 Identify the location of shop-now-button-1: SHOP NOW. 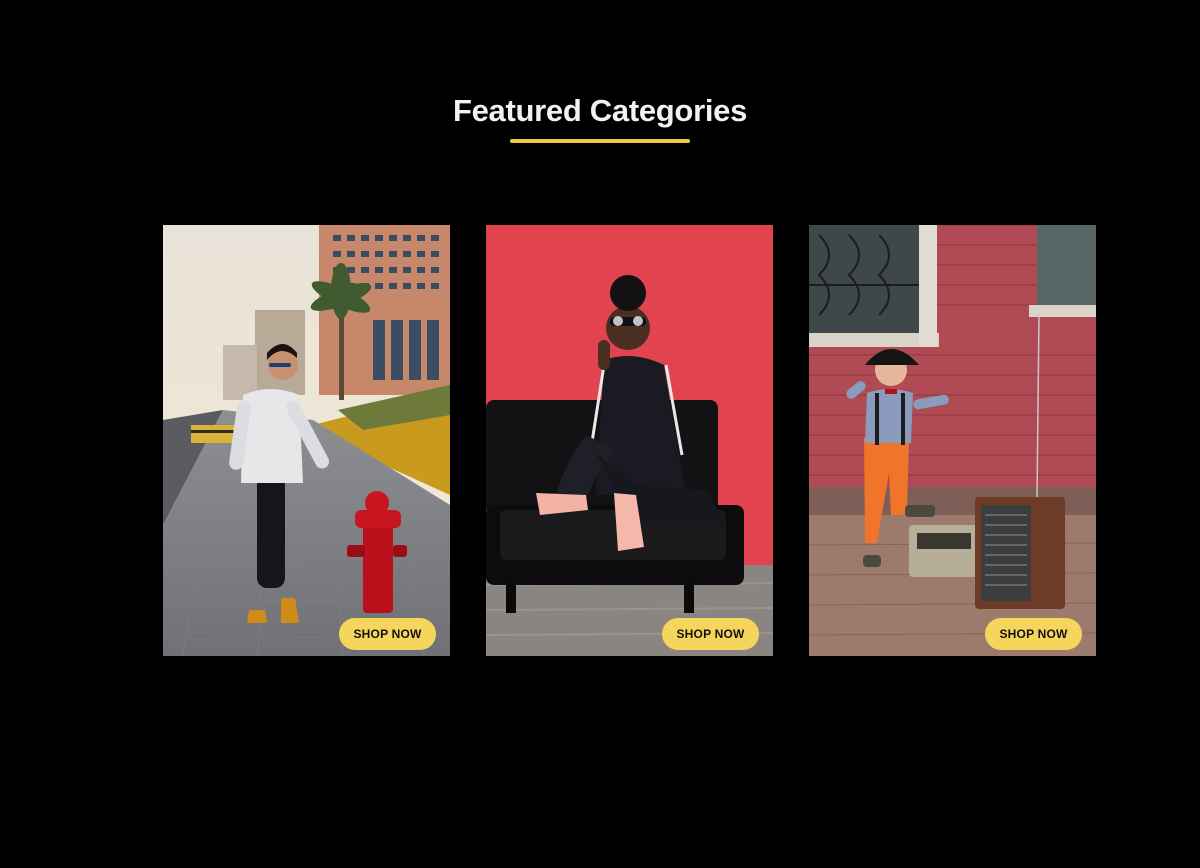
(387, 634).